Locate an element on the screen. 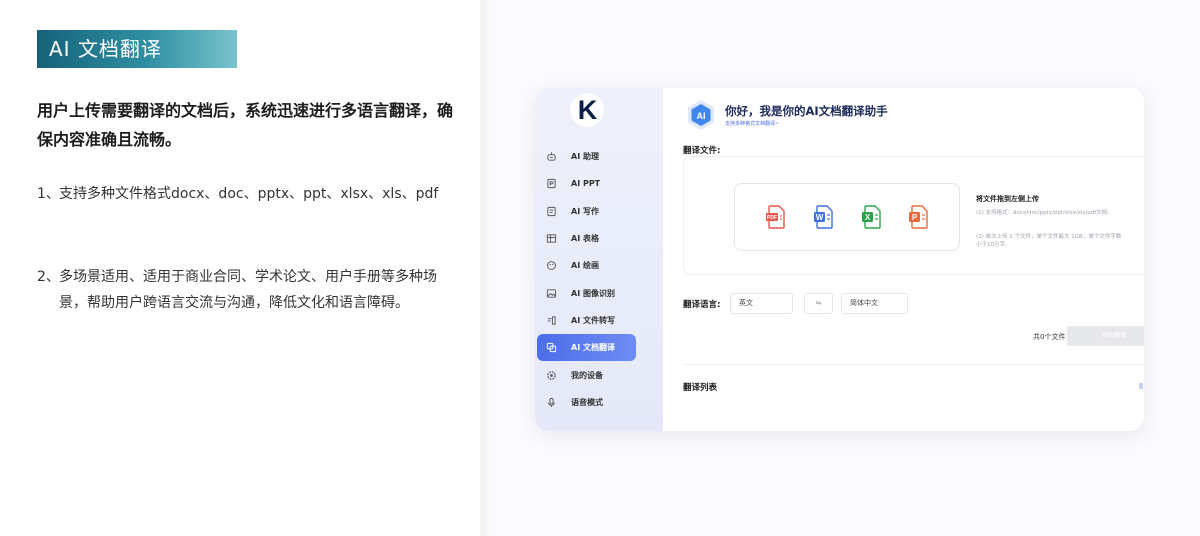 The image size is (1200, 536). pdf-icon: PDF is located at coordinates (776, 217).